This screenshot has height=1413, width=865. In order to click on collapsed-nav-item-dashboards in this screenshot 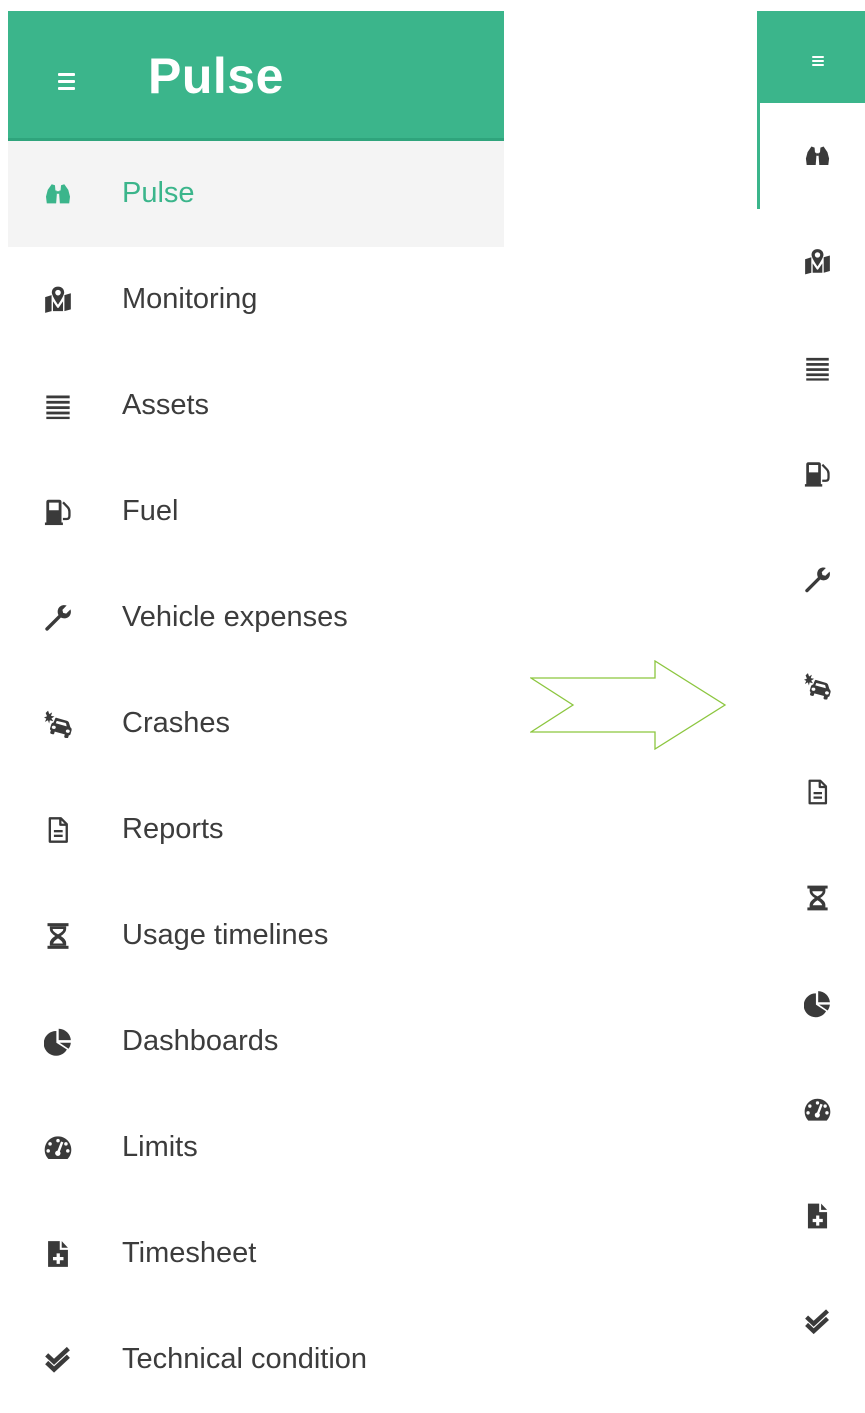, I will do `click(811, 1004)`.